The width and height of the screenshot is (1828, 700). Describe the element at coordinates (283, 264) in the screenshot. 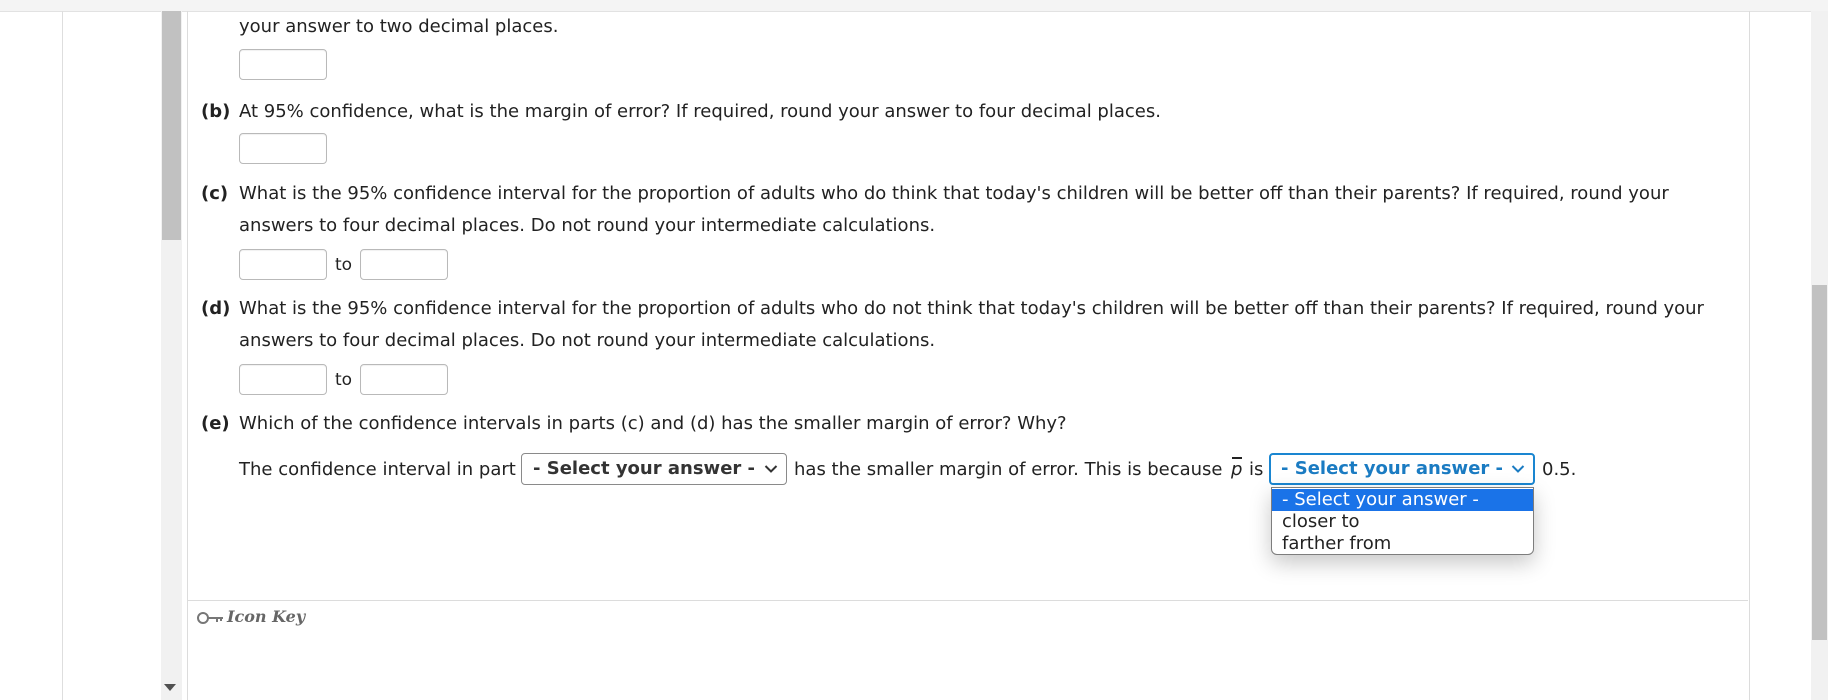

I see `part-c-lower-input` at that location.